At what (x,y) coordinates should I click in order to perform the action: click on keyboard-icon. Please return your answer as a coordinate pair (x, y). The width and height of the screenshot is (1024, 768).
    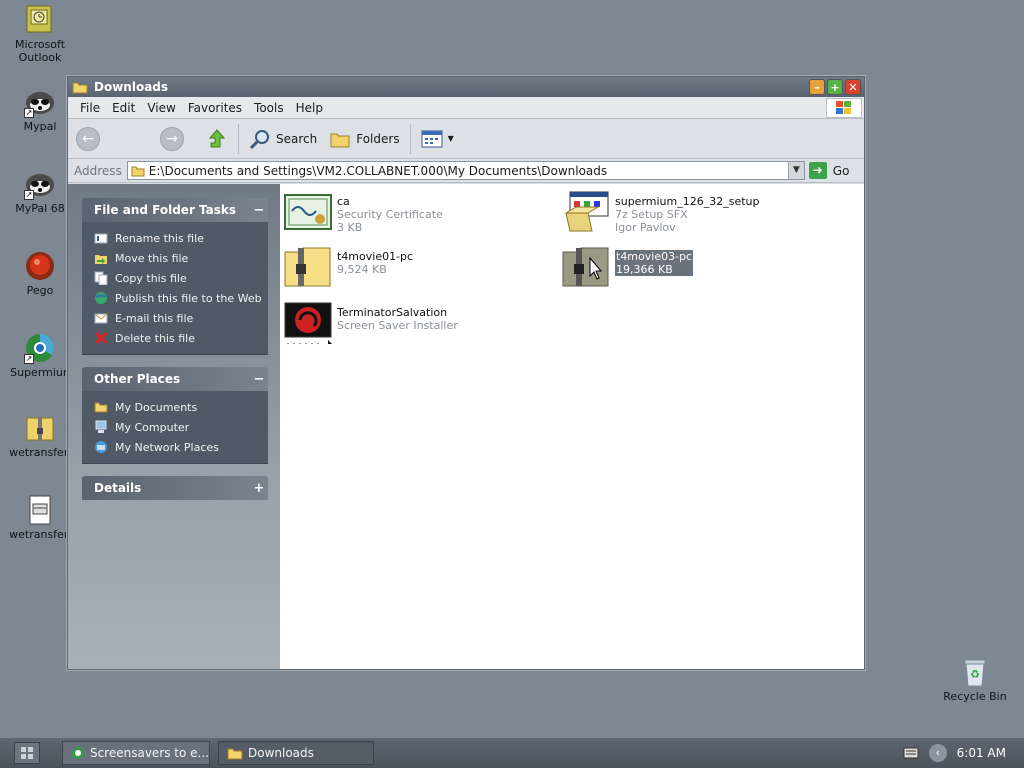
    Looking at the image, I should click on (911, 753).